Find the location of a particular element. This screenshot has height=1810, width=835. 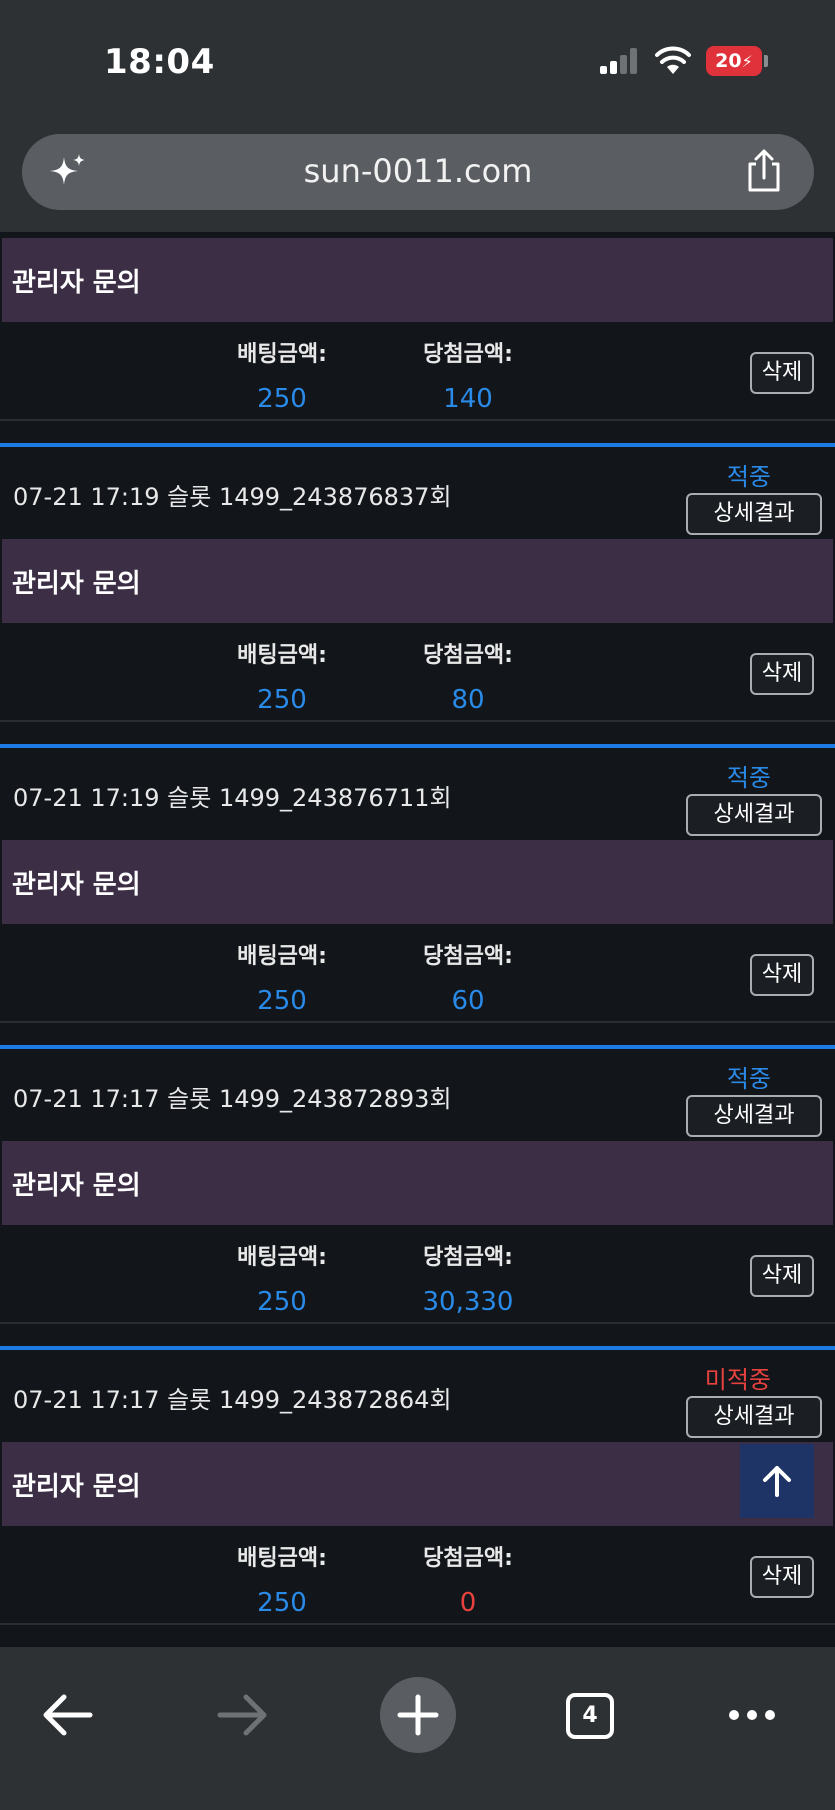

bet-entry-header: 07-21 17:19 슬롯 1499_243876837회 적중 상세결과 is located at coordinates (417, 491).